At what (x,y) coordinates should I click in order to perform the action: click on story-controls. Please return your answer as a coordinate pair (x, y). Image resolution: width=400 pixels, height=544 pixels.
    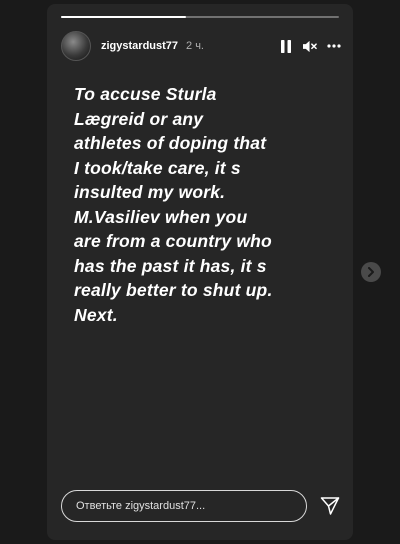
    Looking at the image, I should click on (310, 46).